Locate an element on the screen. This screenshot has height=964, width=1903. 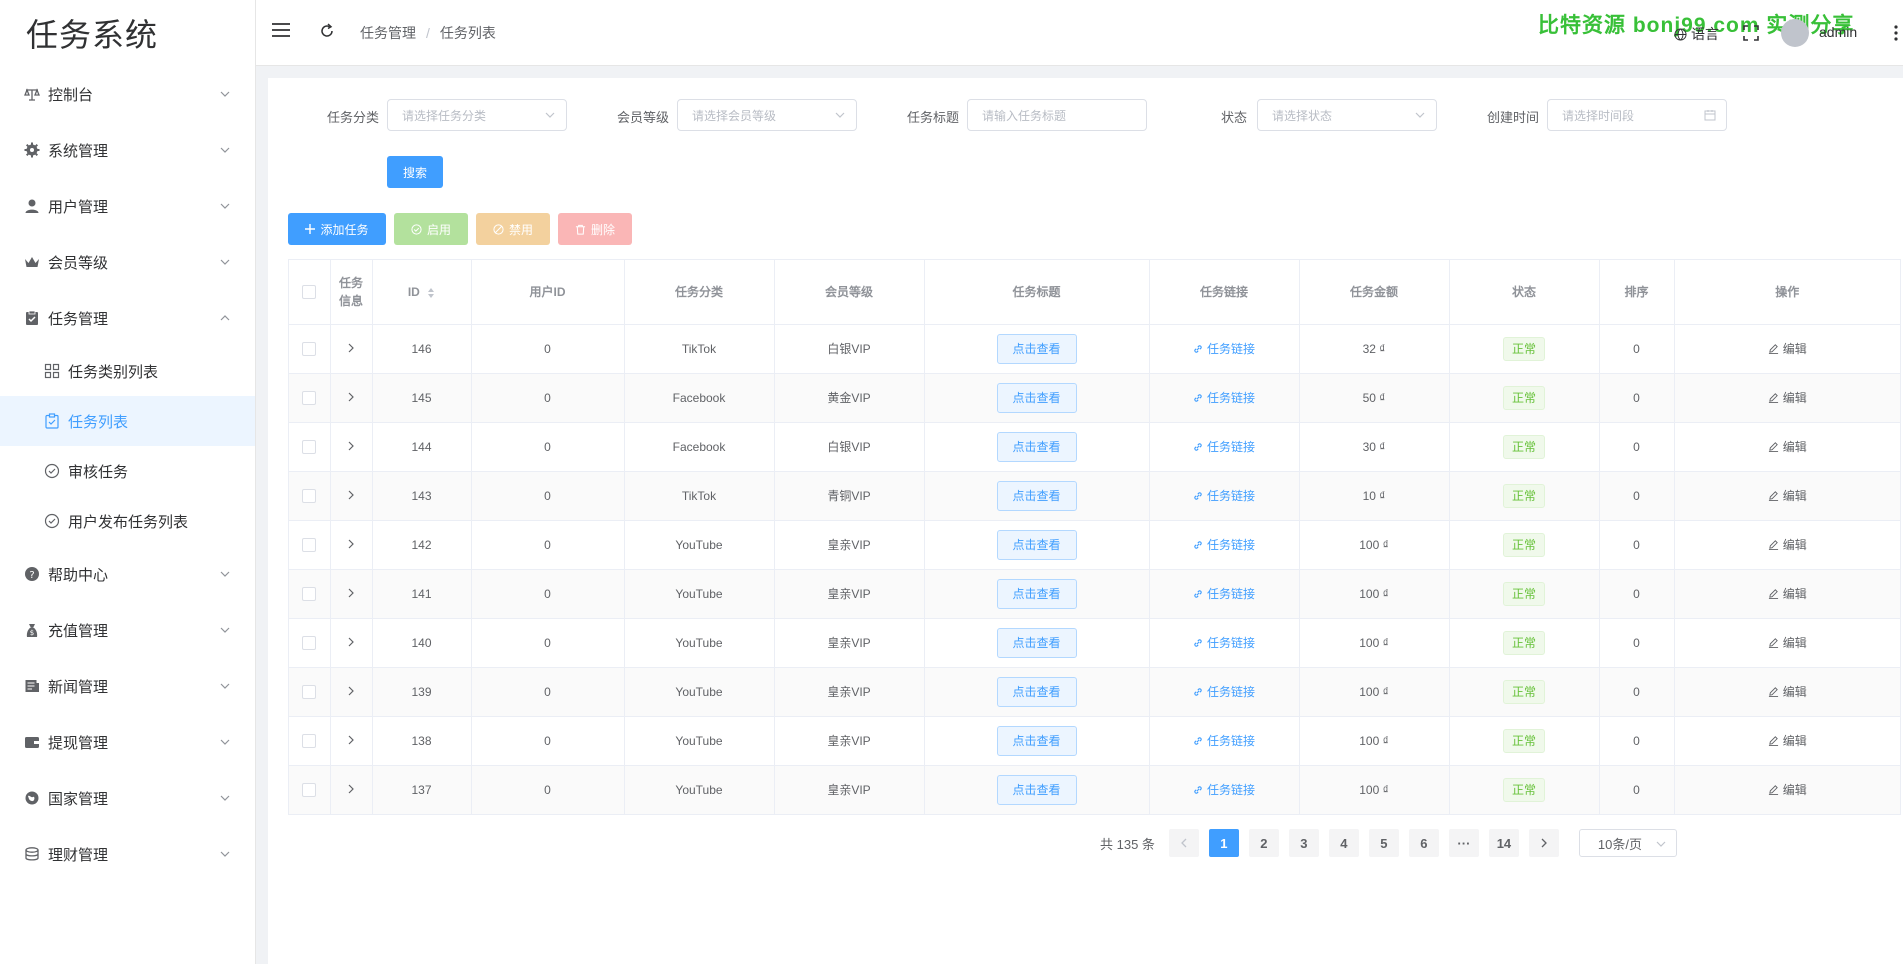
disable-button: 禁用 is located at coordinates (513, 229).